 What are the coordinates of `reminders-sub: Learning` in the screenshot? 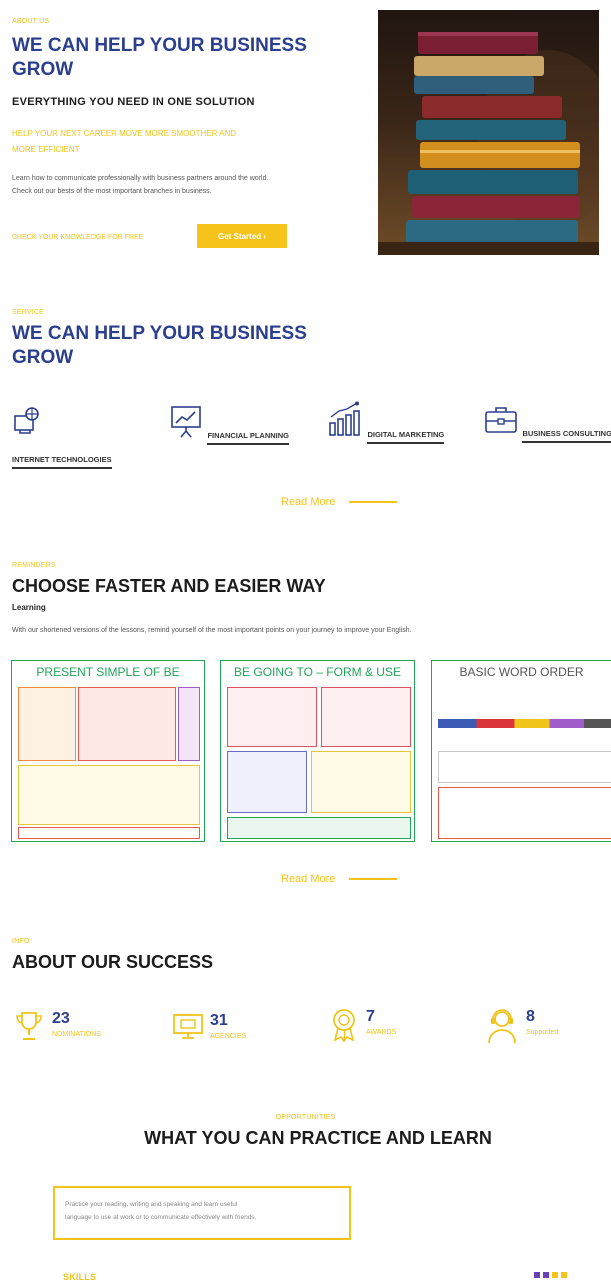 It's located at (29, 607).